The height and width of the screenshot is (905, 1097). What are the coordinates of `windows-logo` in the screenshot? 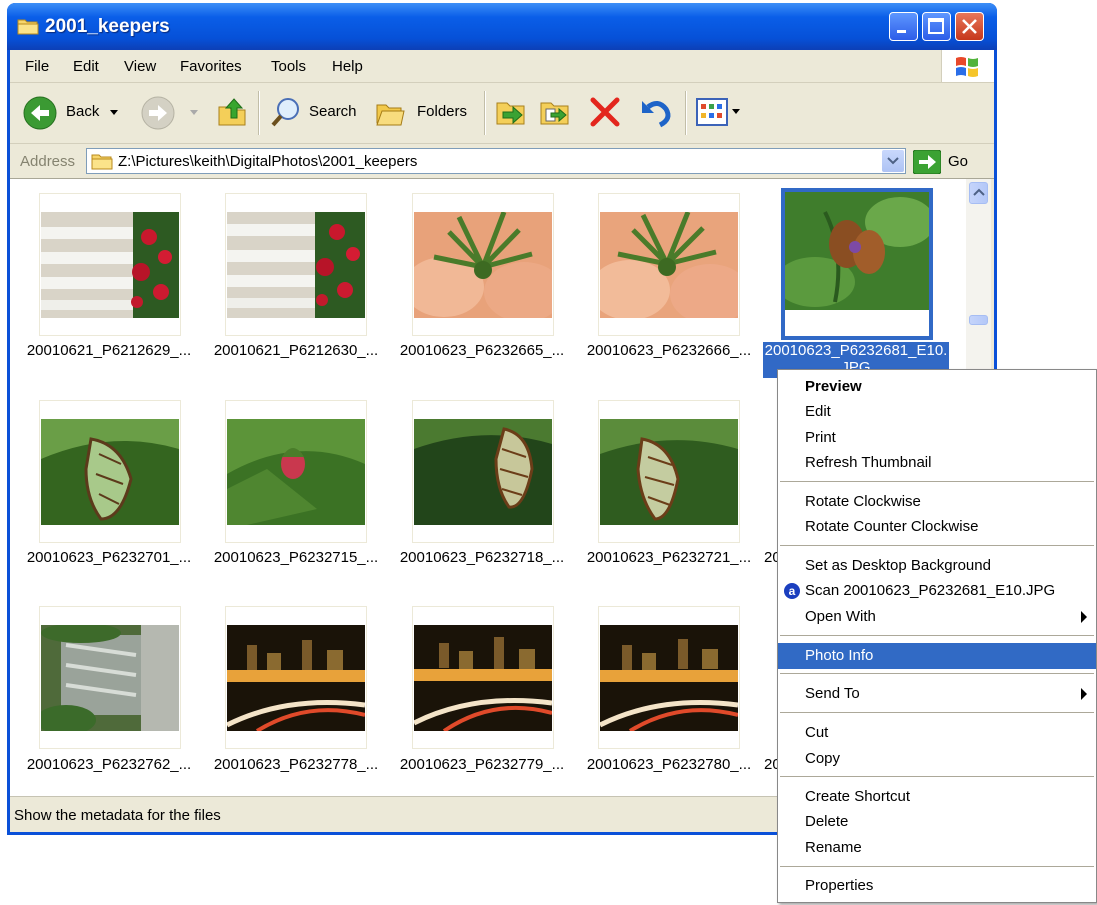 It's located at (967, 66).